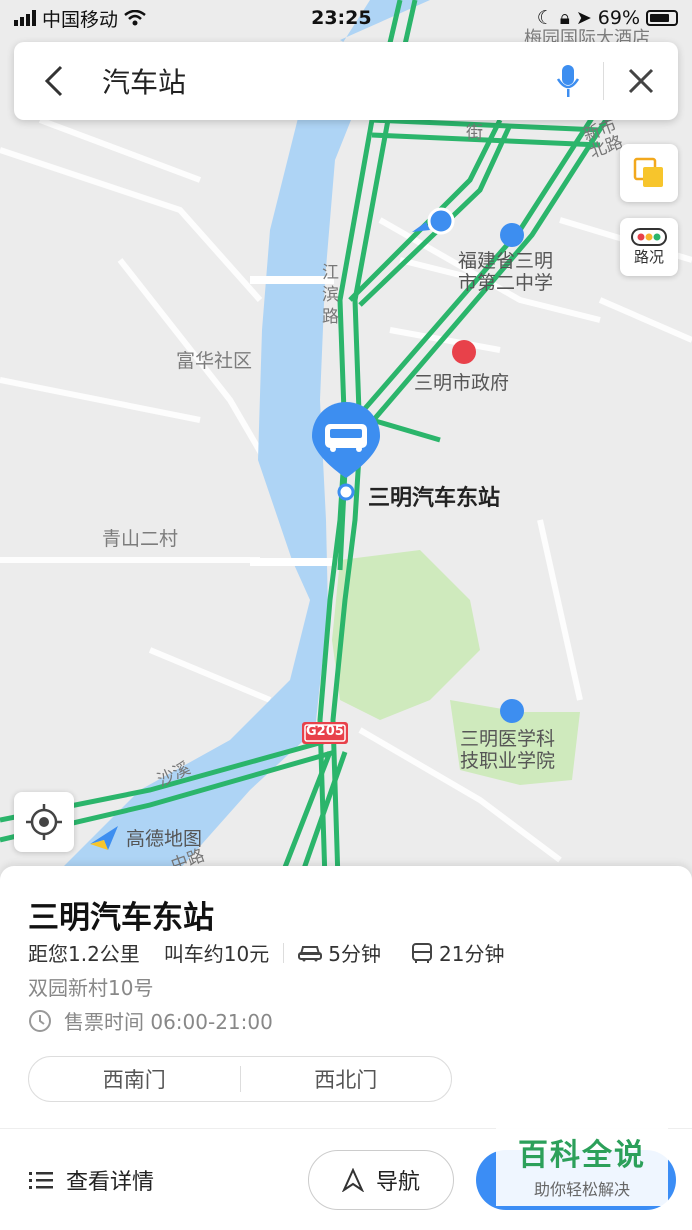 This screenshot has width=692, height=1230. I want to click on traffic-light-icon, so click(649, 236).